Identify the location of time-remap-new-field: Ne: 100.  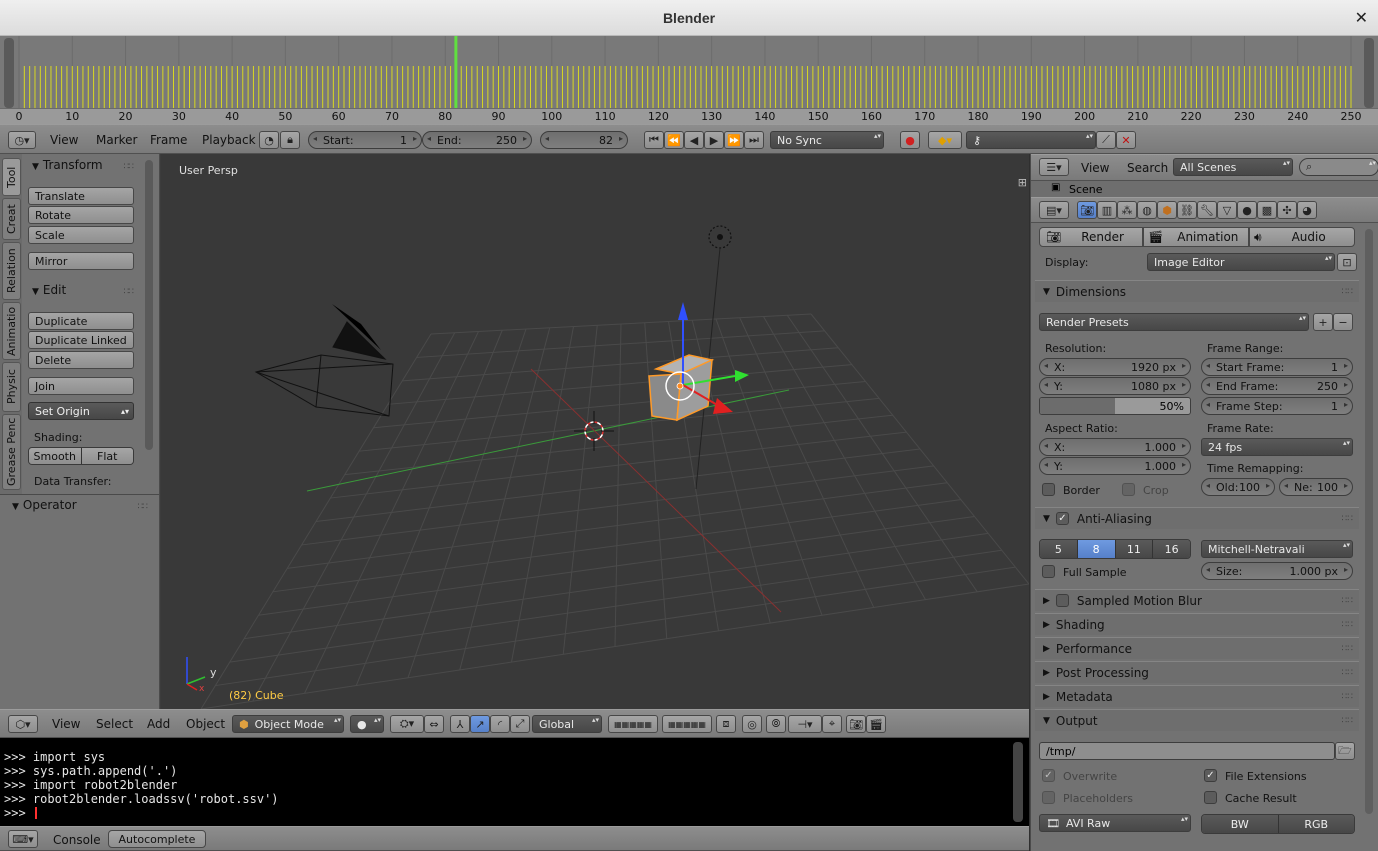
(1316, 487).